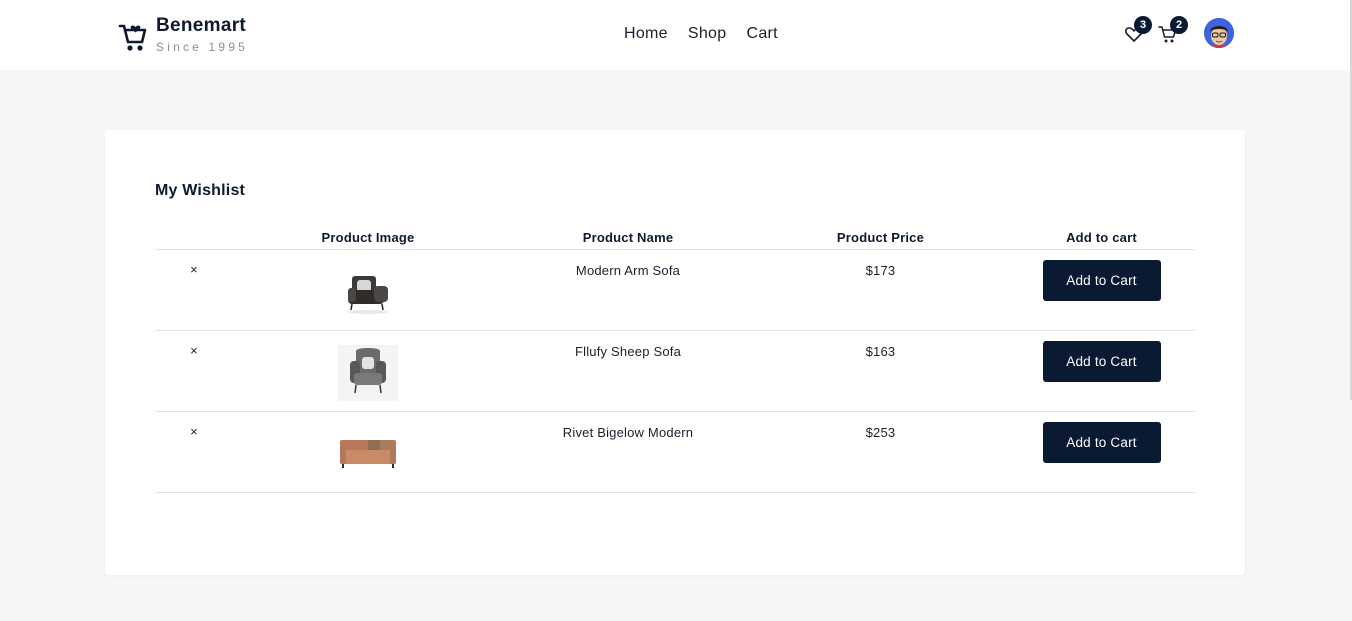  Describe the element at coordinates (628, 290) in the screenshot. I see `product-name: Modern Arm Sofa` at that location.